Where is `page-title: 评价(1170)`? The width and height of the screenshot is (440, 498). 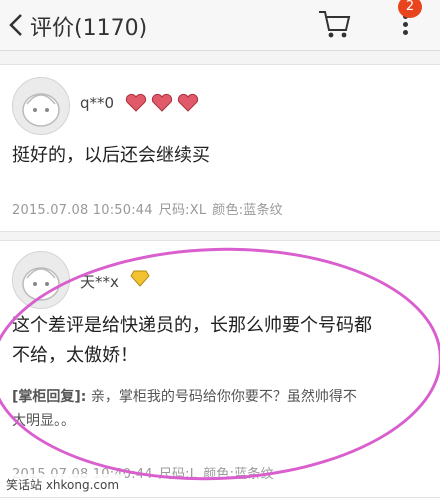 page-title: 评价(1170) is located at coordinates (89, 28).